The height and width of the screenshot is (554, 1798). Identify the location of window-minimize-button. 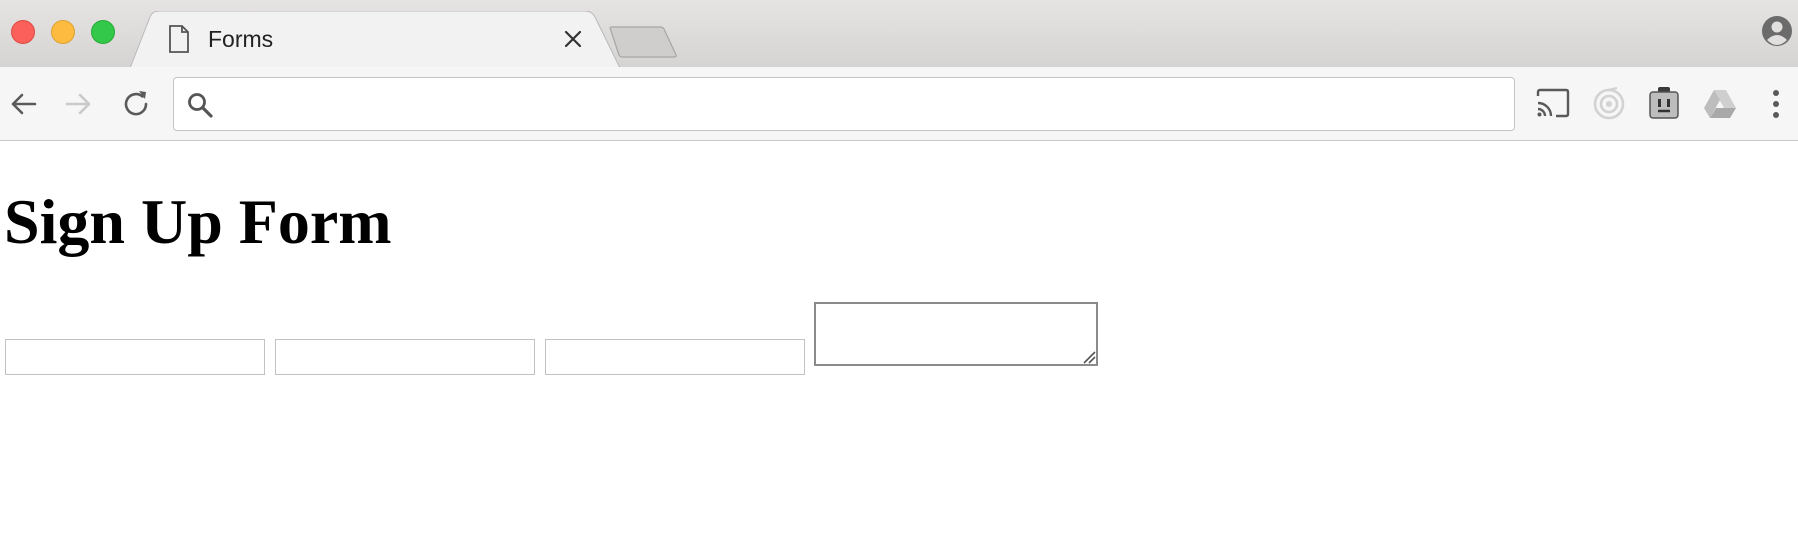
(63, 32).